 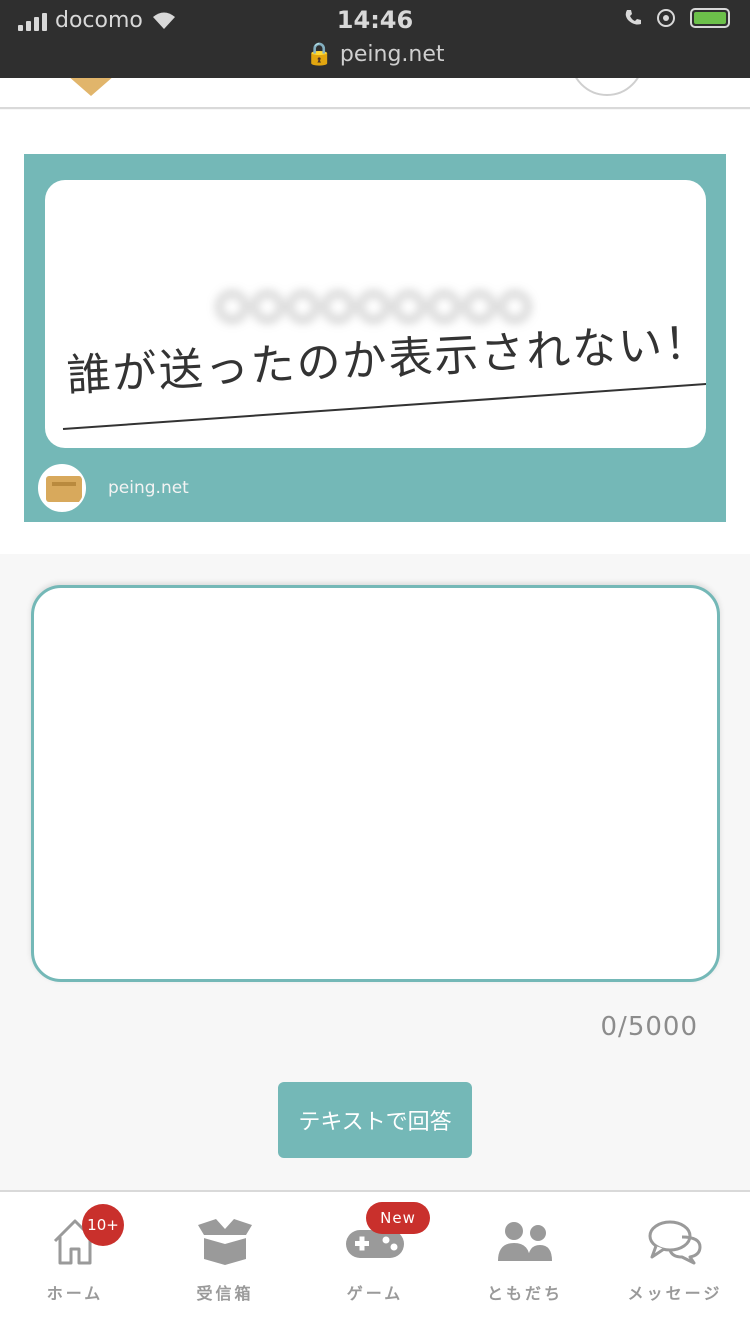 I want to click on status-icons, so click(x=677, y=18).